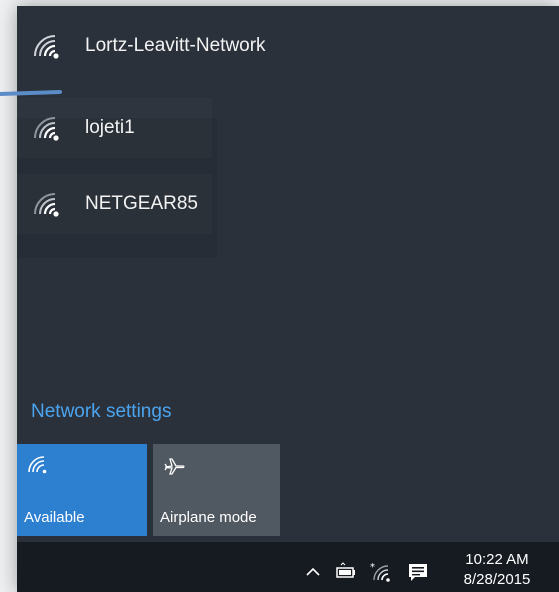 The width and height of the screenshot is (559, 592). What do you see at coordinates (345, 572) in the screenshot?
I see `battery-icon` at bounding box center [345, 572].